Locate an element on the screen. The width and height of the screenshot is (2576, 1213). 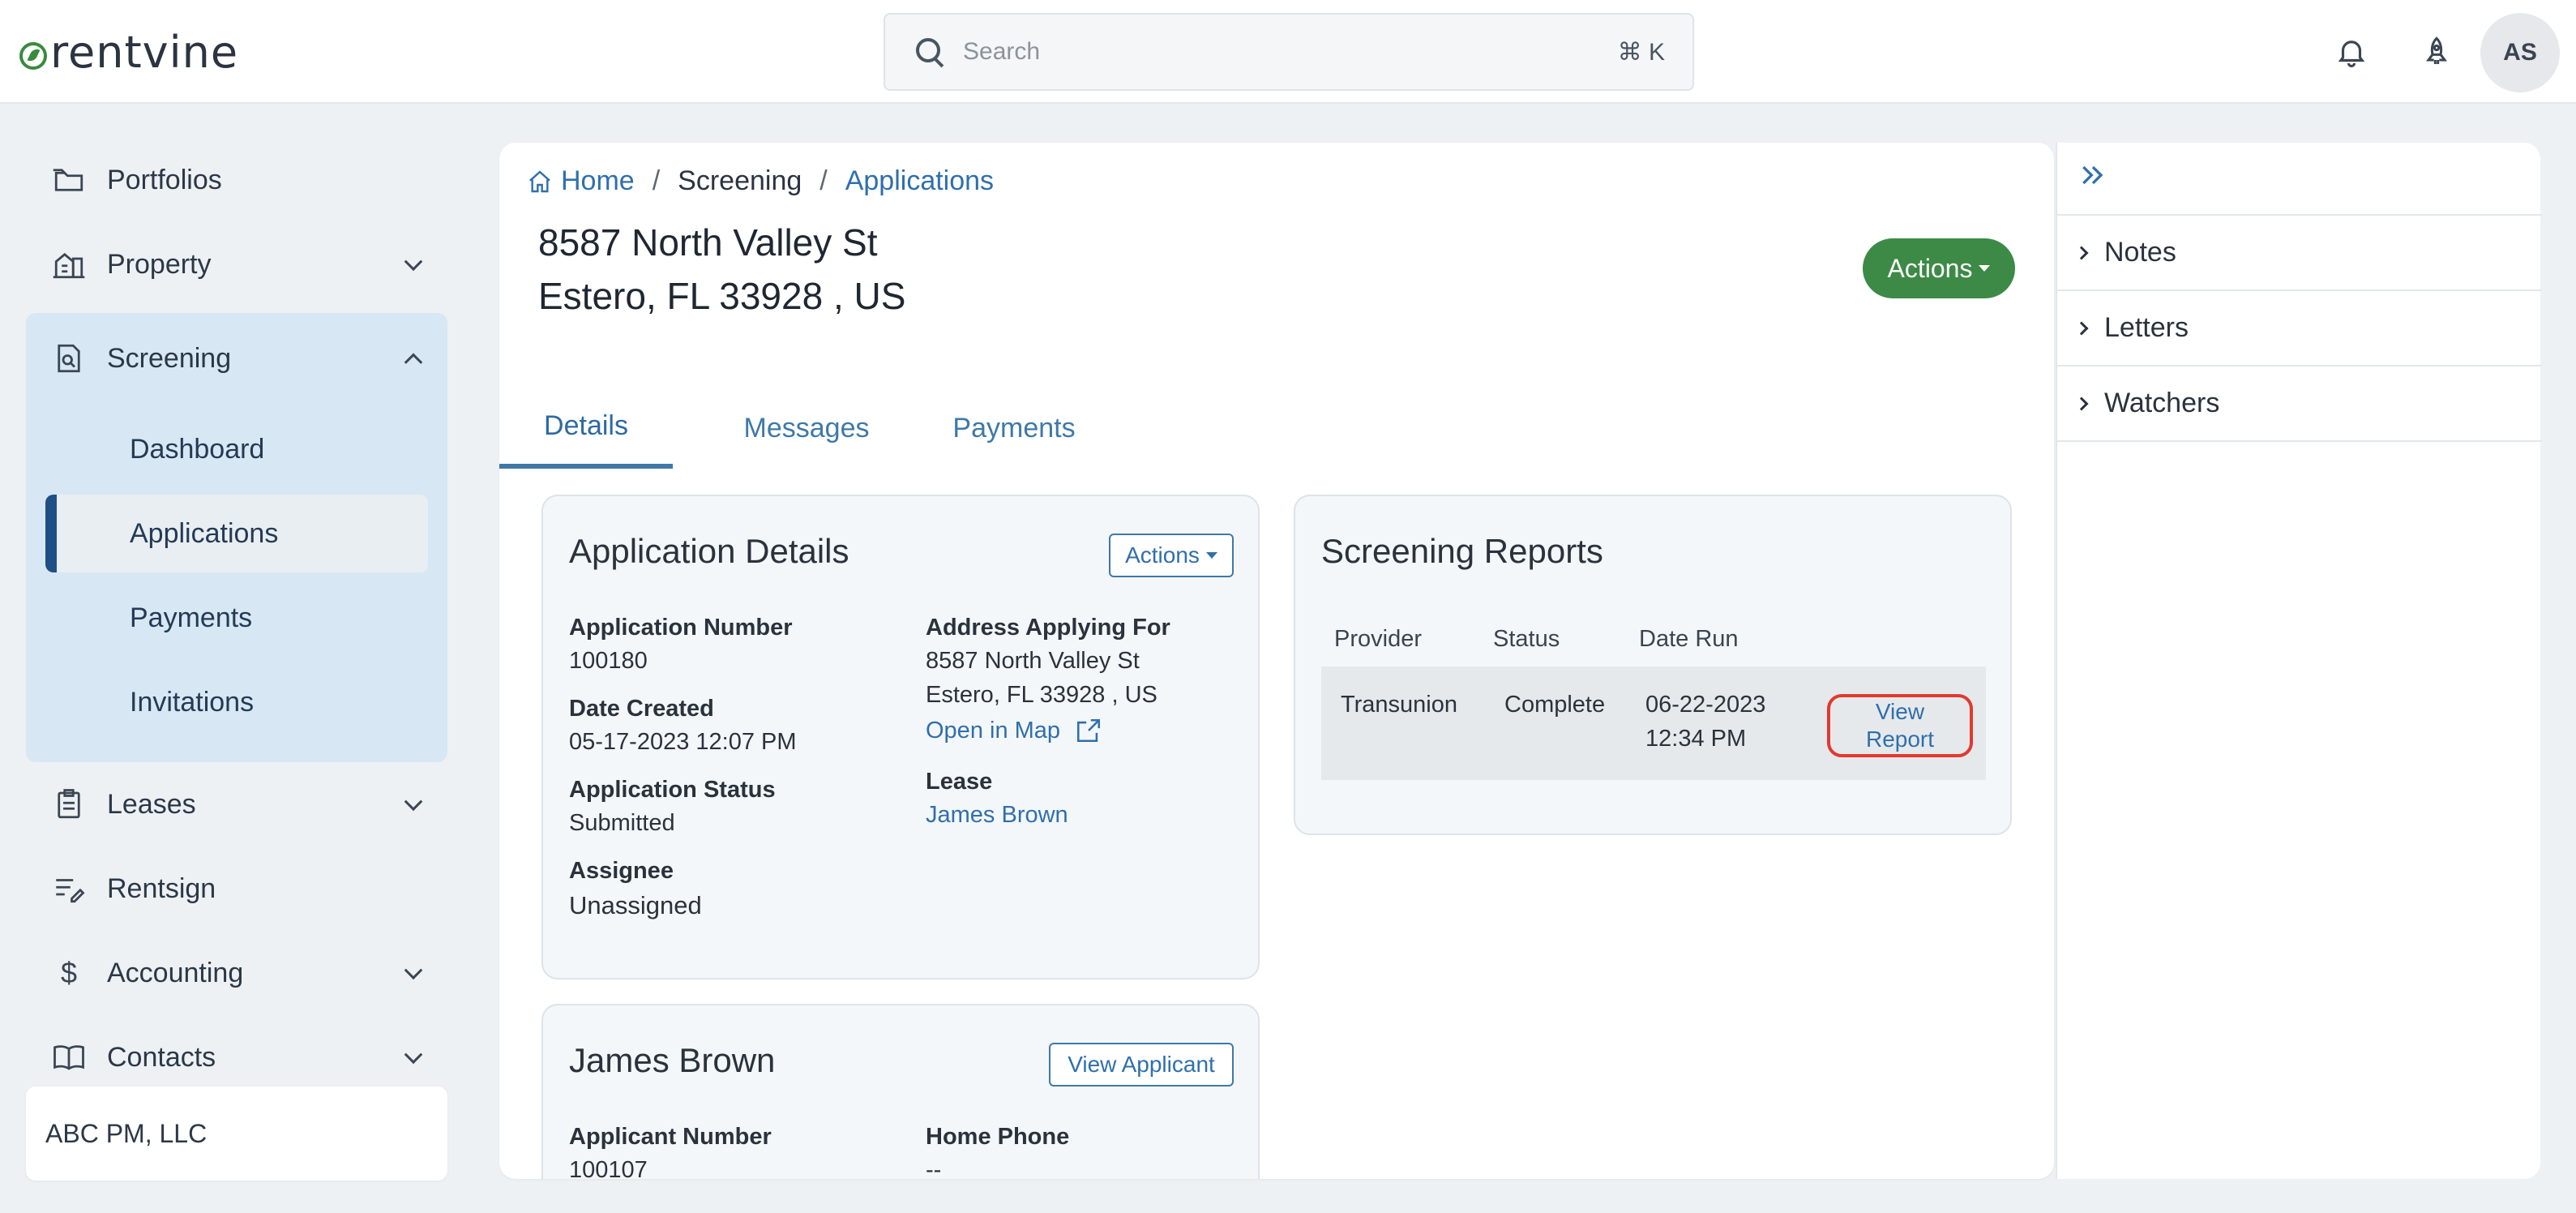
bell-icon is located at coordinates (2351, 52).